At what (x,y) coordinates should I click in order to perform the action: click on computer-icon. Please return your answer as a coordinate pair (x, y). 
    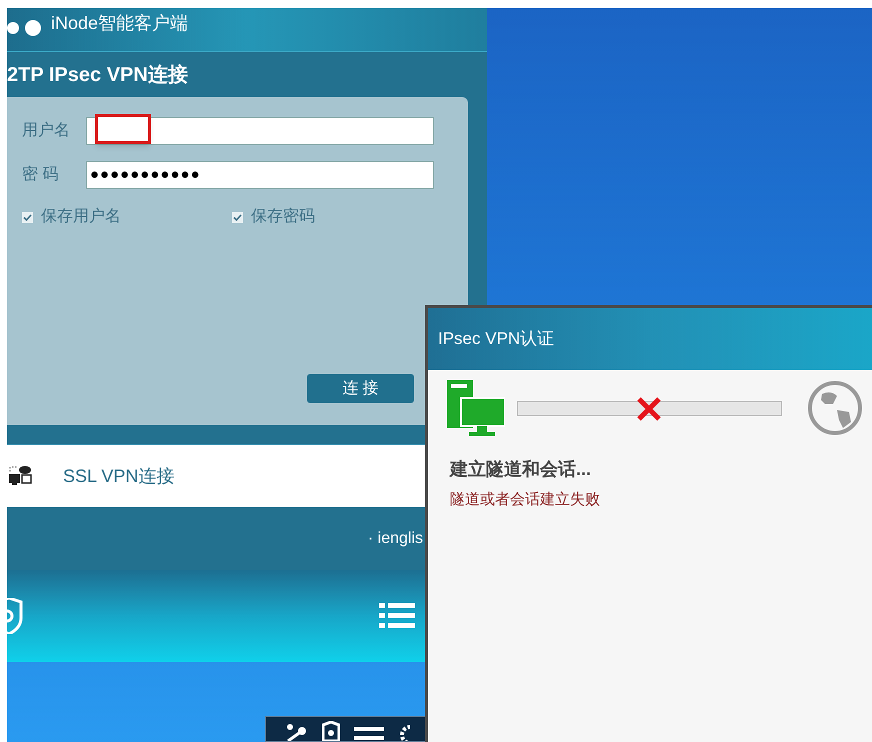
    Looking at the image, I should click on (476, 408).